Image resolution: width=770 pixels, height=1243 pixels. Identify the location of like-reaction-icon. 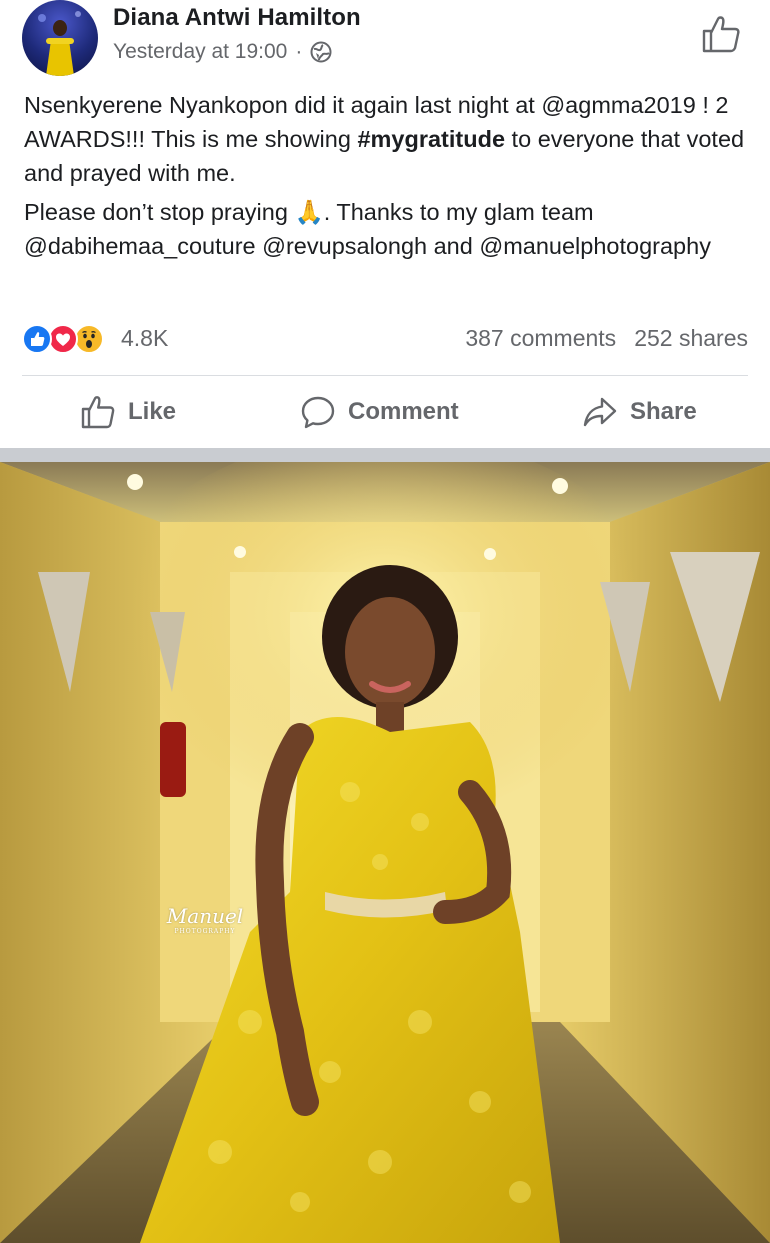
(37, 339).